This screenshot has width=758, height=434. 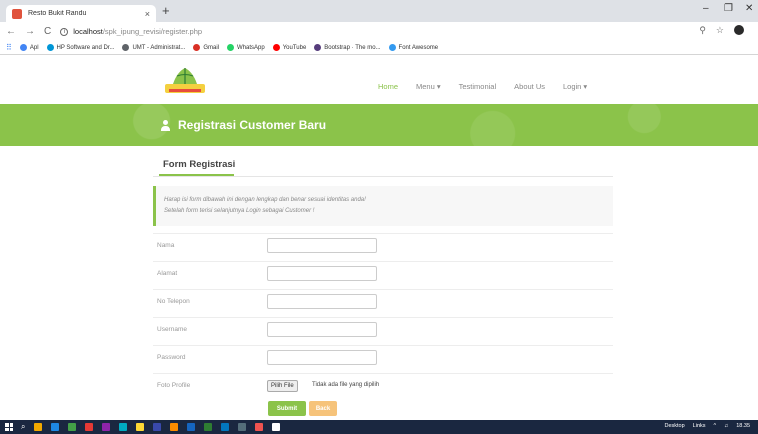 I want to click on bookmark-label: Font Awesome, so click(x=418, y=47).